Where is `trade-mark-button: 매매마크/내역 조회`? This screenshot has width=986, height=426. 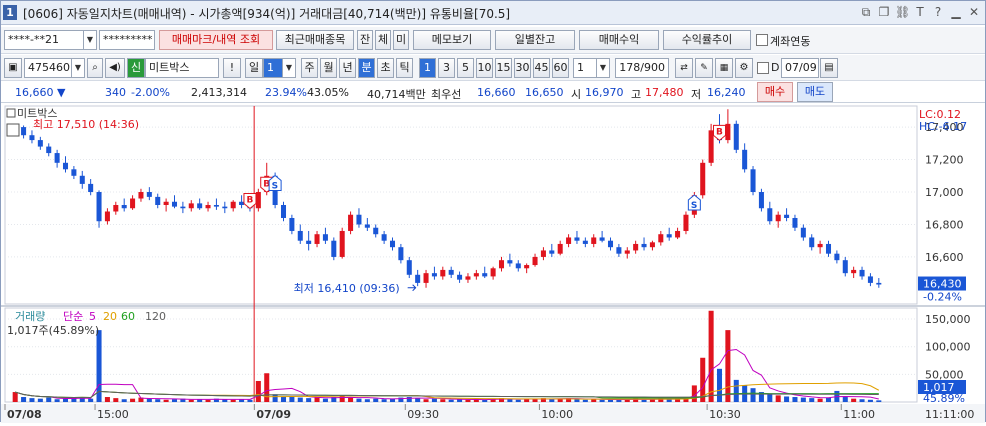
trade-mark-button: 매매마크/내역 조회 is located at coordinates (216, 40).